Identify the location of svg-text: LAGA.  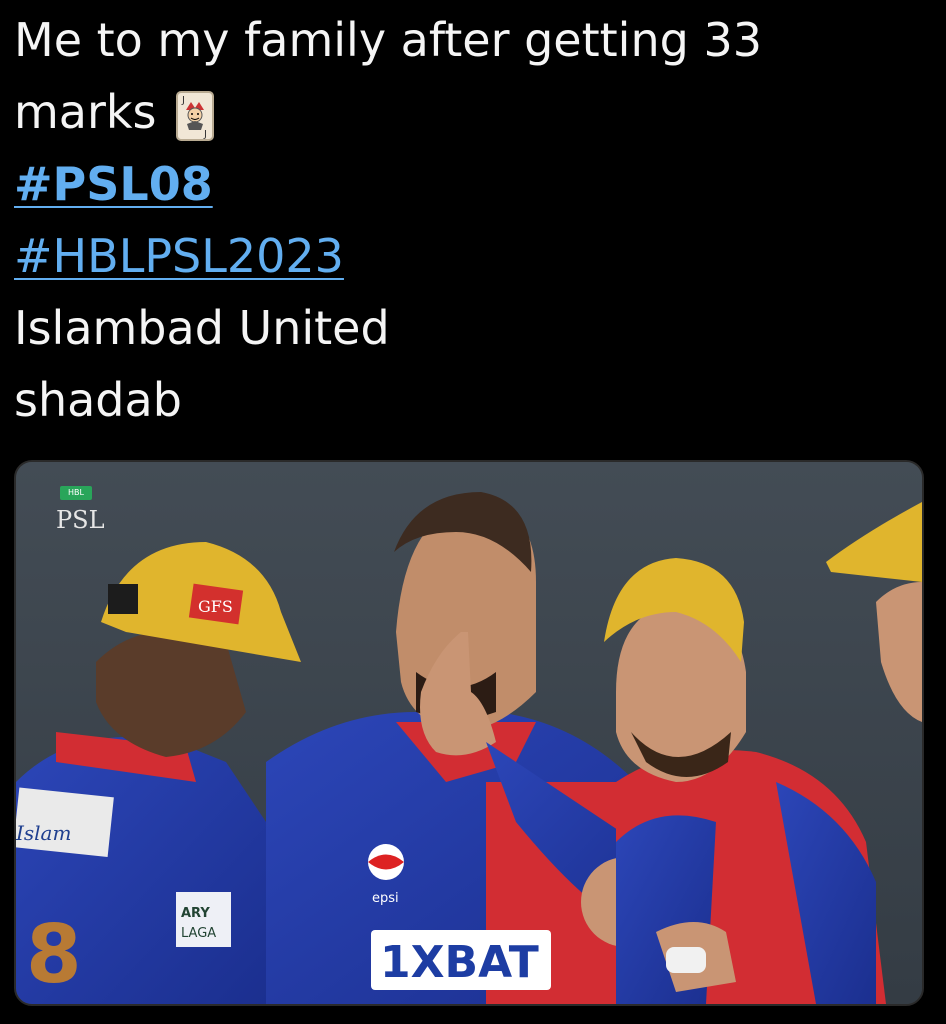
(198, 933).